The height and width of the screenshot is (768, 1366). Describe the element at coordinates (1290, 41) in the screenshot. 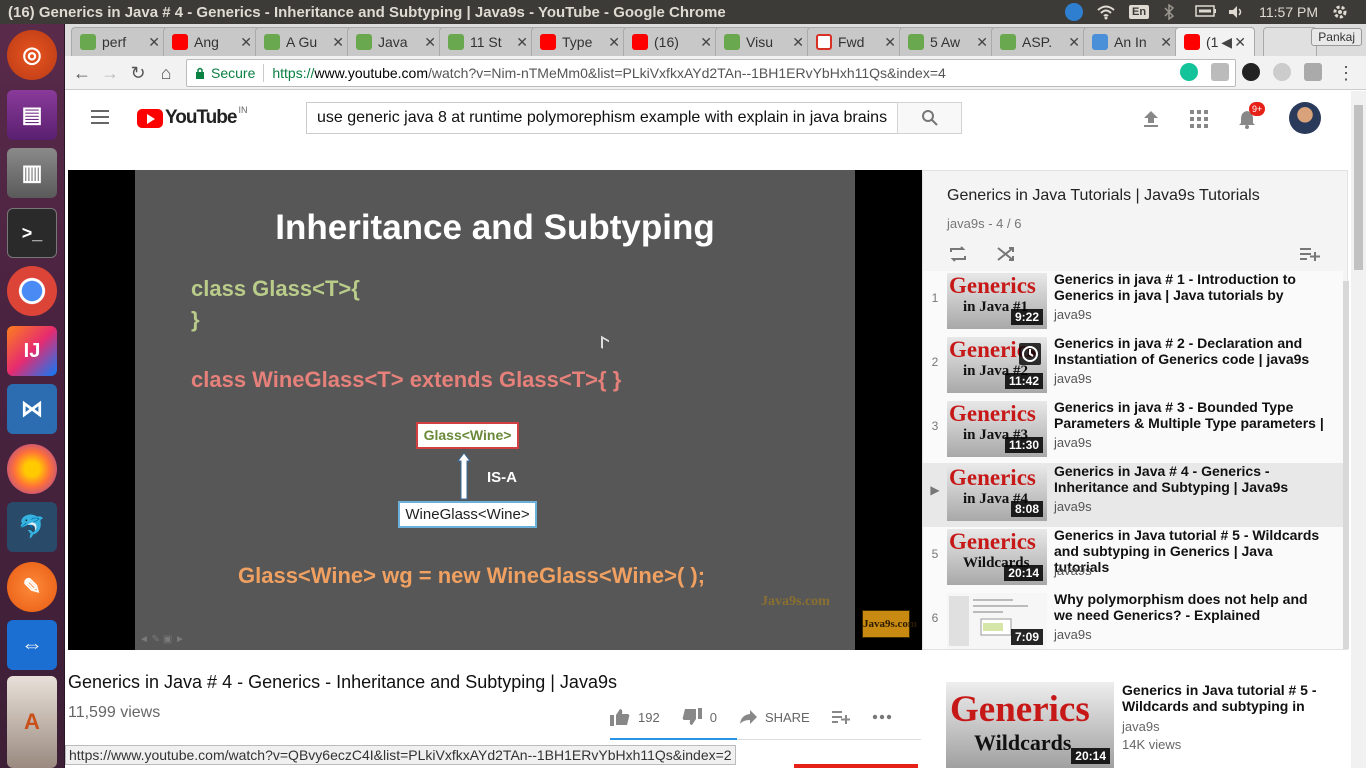

I see `new-tab-button` at that location.